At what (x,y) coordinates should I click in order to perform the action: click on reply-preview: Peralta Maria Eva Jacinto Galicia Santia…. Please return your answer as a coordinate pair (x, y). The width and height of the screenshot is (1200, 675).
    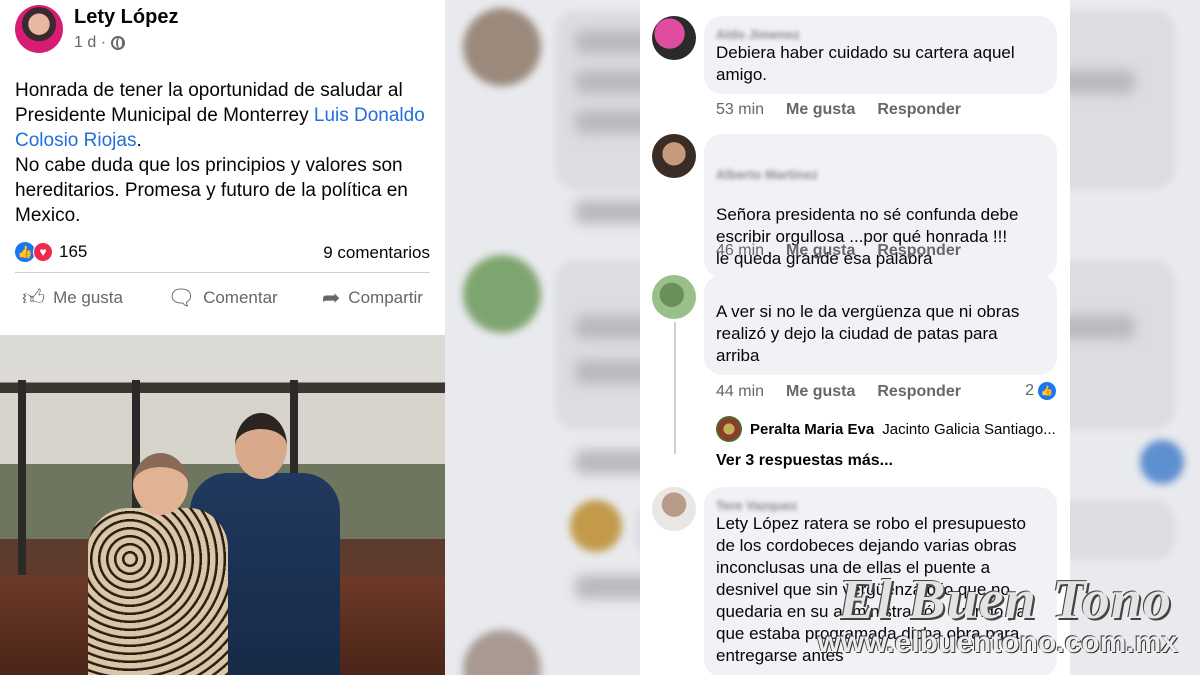
    Looking at the image, I should click on (886, 429).